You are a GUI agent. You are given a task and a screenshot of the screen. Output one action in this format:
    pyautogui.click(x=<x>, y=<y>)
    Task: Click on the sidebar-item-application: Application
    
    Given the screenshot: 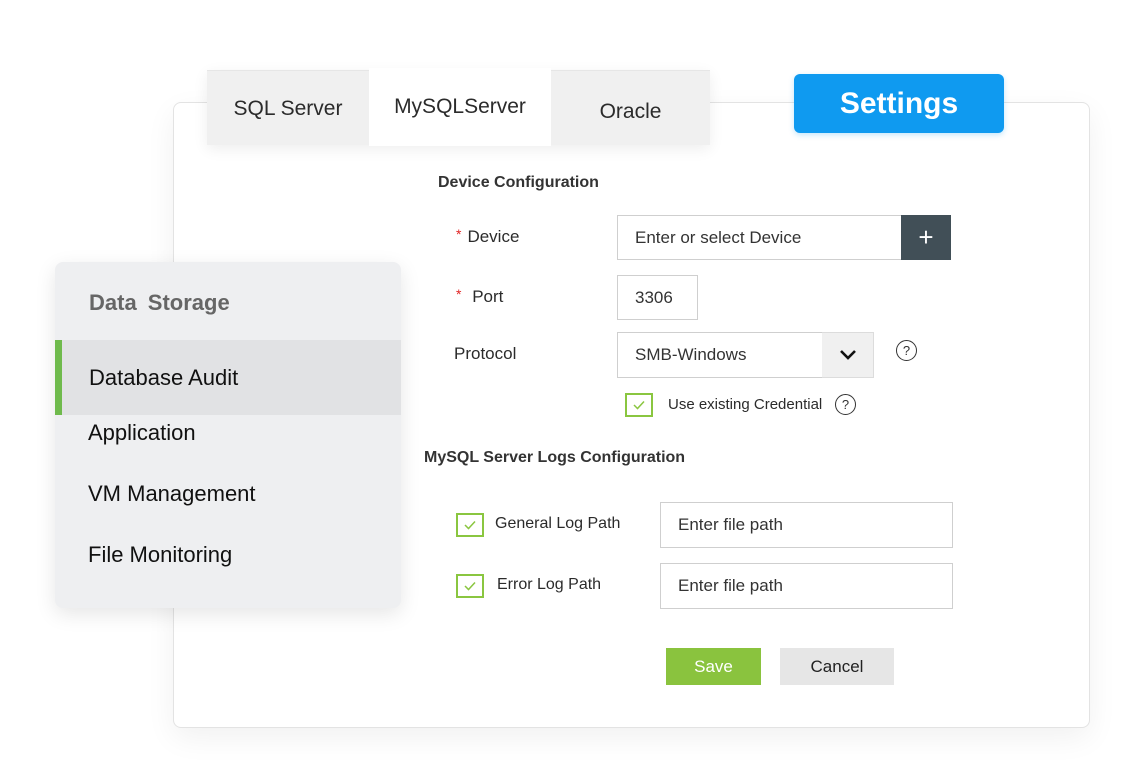 What is the action you would take?
    pyautogui.click(x=228, y=433)
    